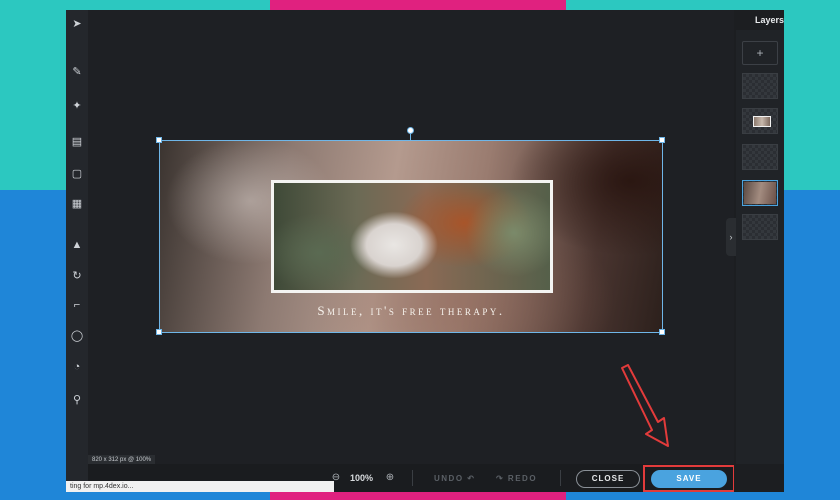 The height and width of the screenshot is (500, 840). What do you see at coordinates (812, 95) in the screenshot?
I see `frame-strip-right-upper` at bounding box center [812, 95].